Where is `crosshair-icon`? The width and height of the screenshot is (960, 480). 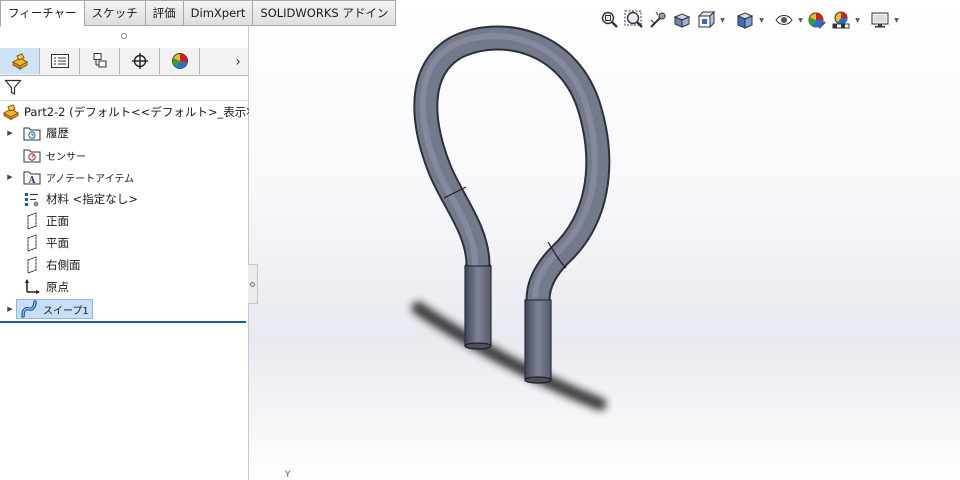
crosshair-icon is located at coordinates (139, 61).